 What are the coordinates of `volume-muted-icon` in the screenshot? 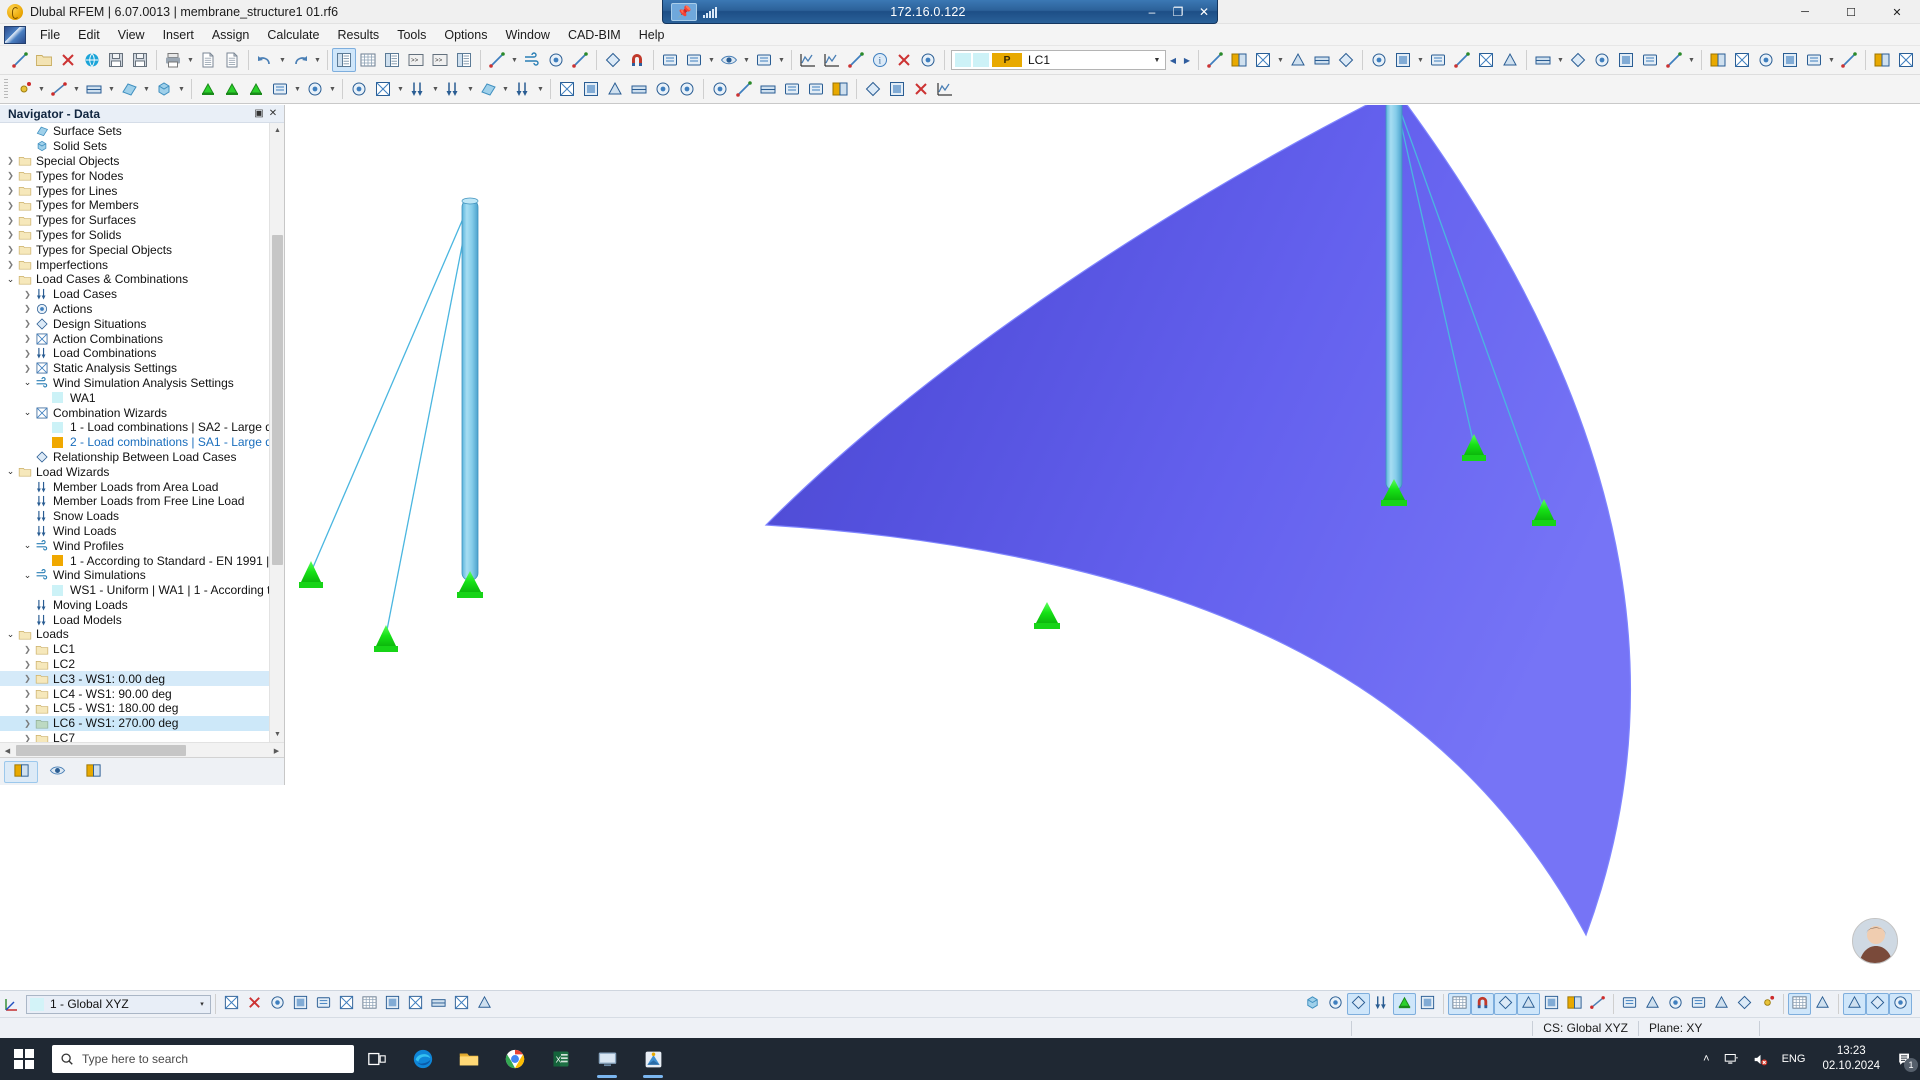 It's located at (1760, 1059).